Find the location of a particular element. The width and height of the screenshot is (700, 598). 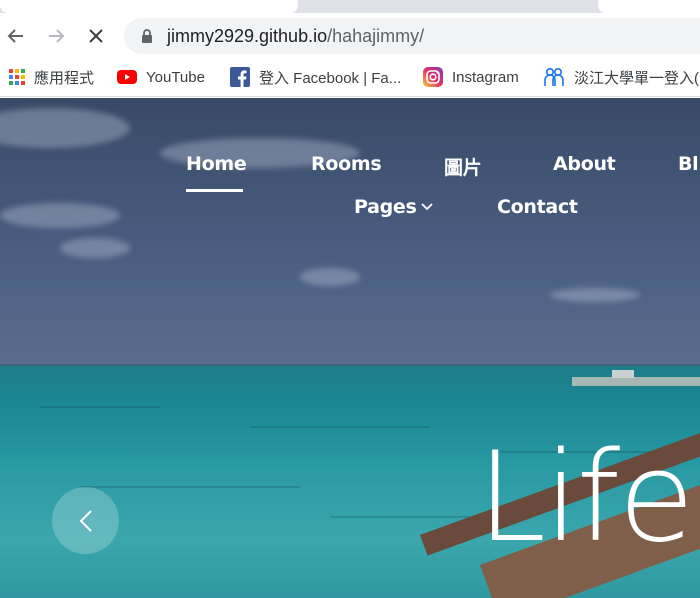

lock-icon is located at coordinates (147, 36).